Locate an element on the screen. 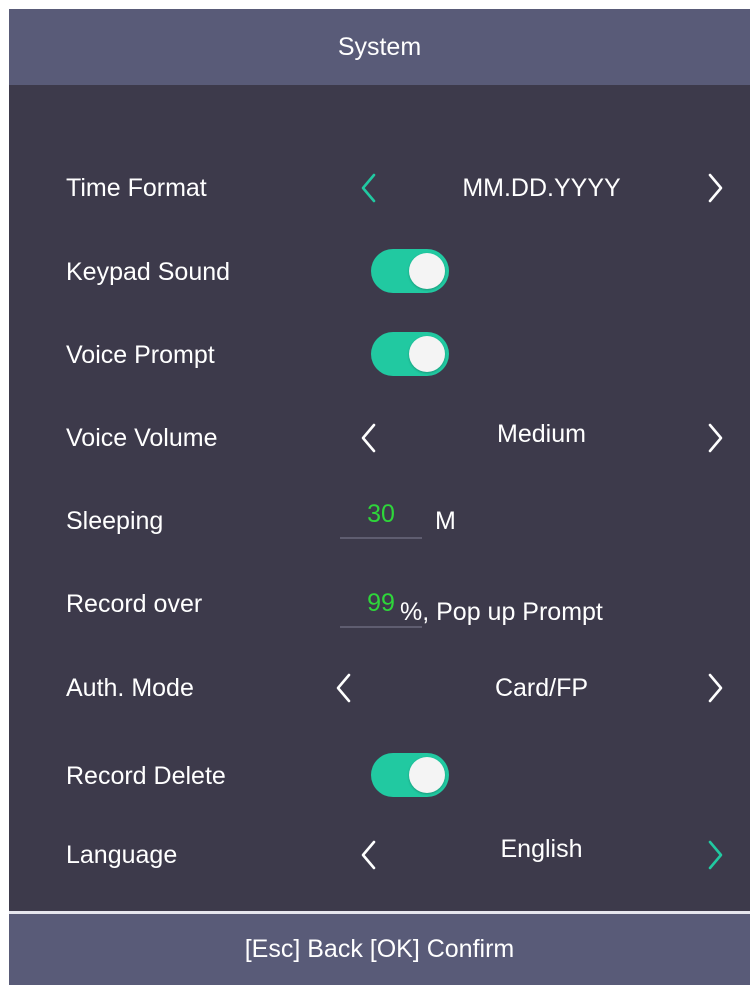  time-format-prev-button is located at coordinates (369, 188).